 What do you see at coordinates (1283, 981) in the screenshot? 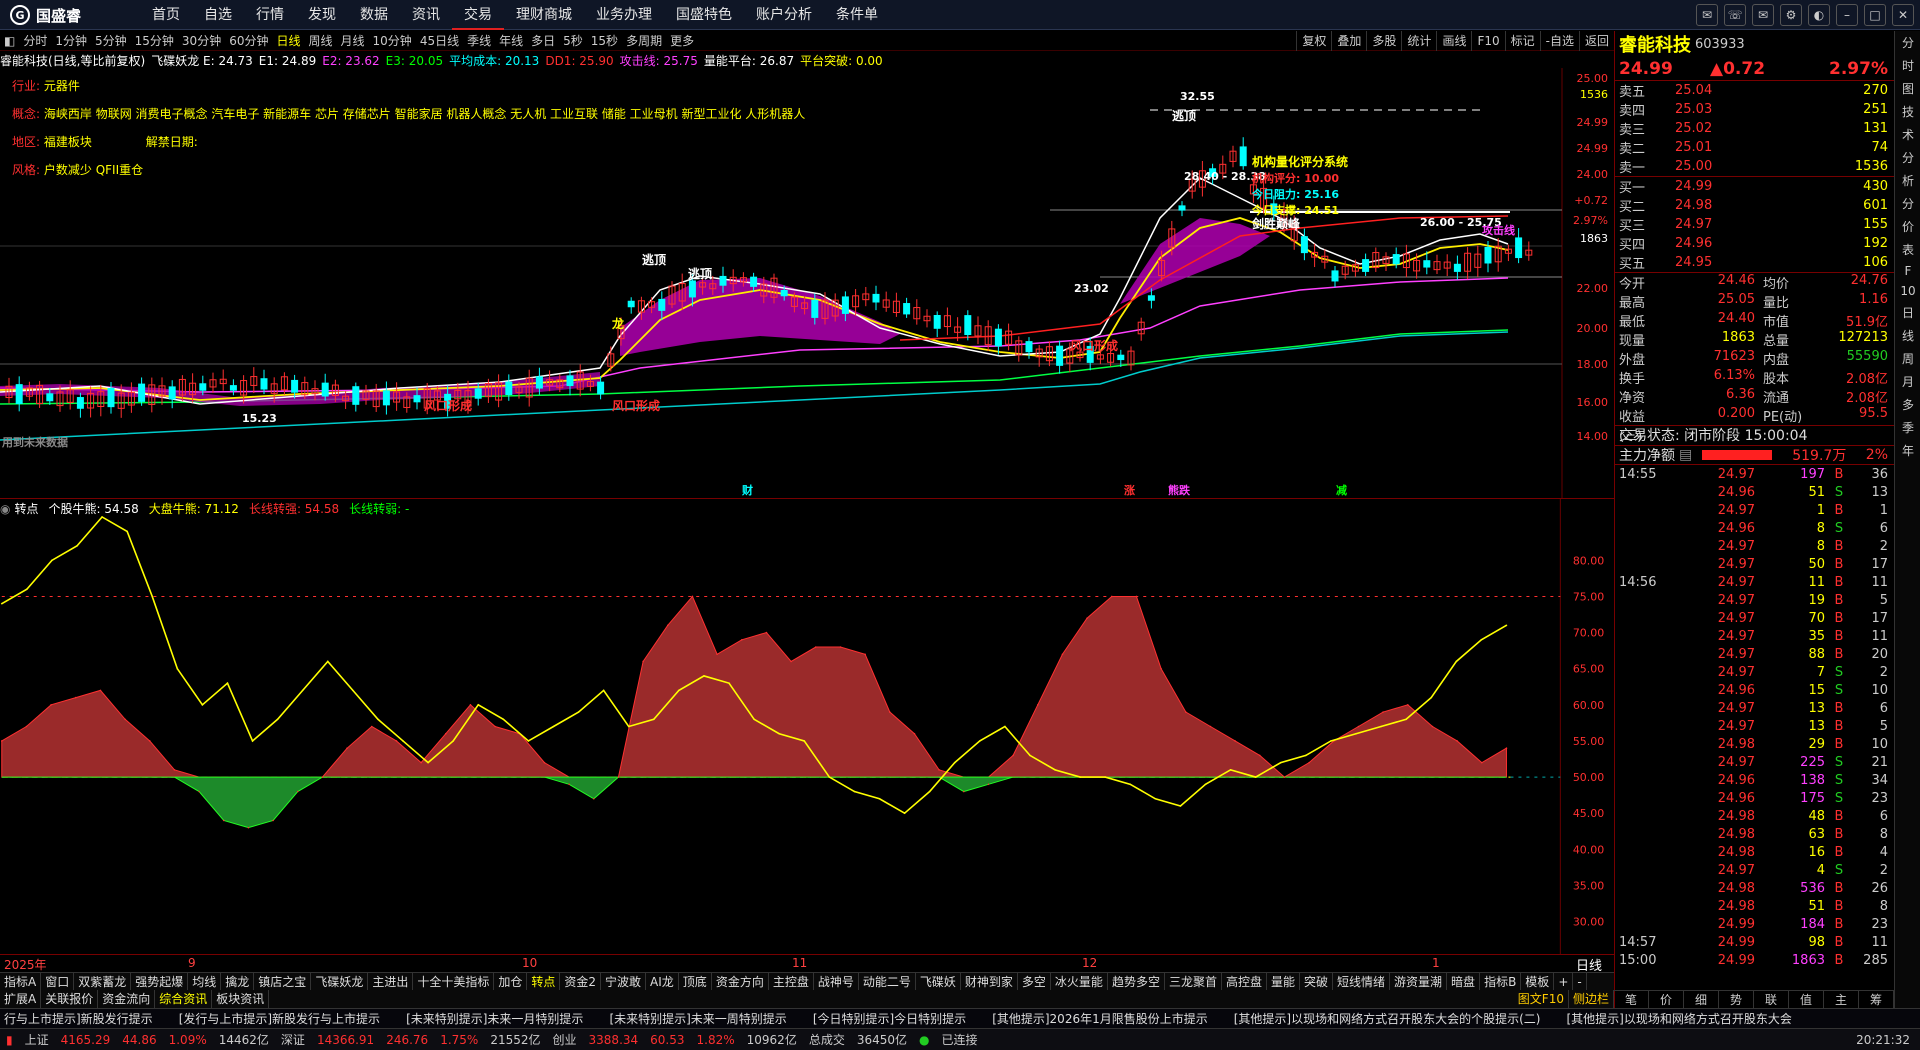
I see `indicator-tab-27: 量能` at bounding box center [1283, 981].